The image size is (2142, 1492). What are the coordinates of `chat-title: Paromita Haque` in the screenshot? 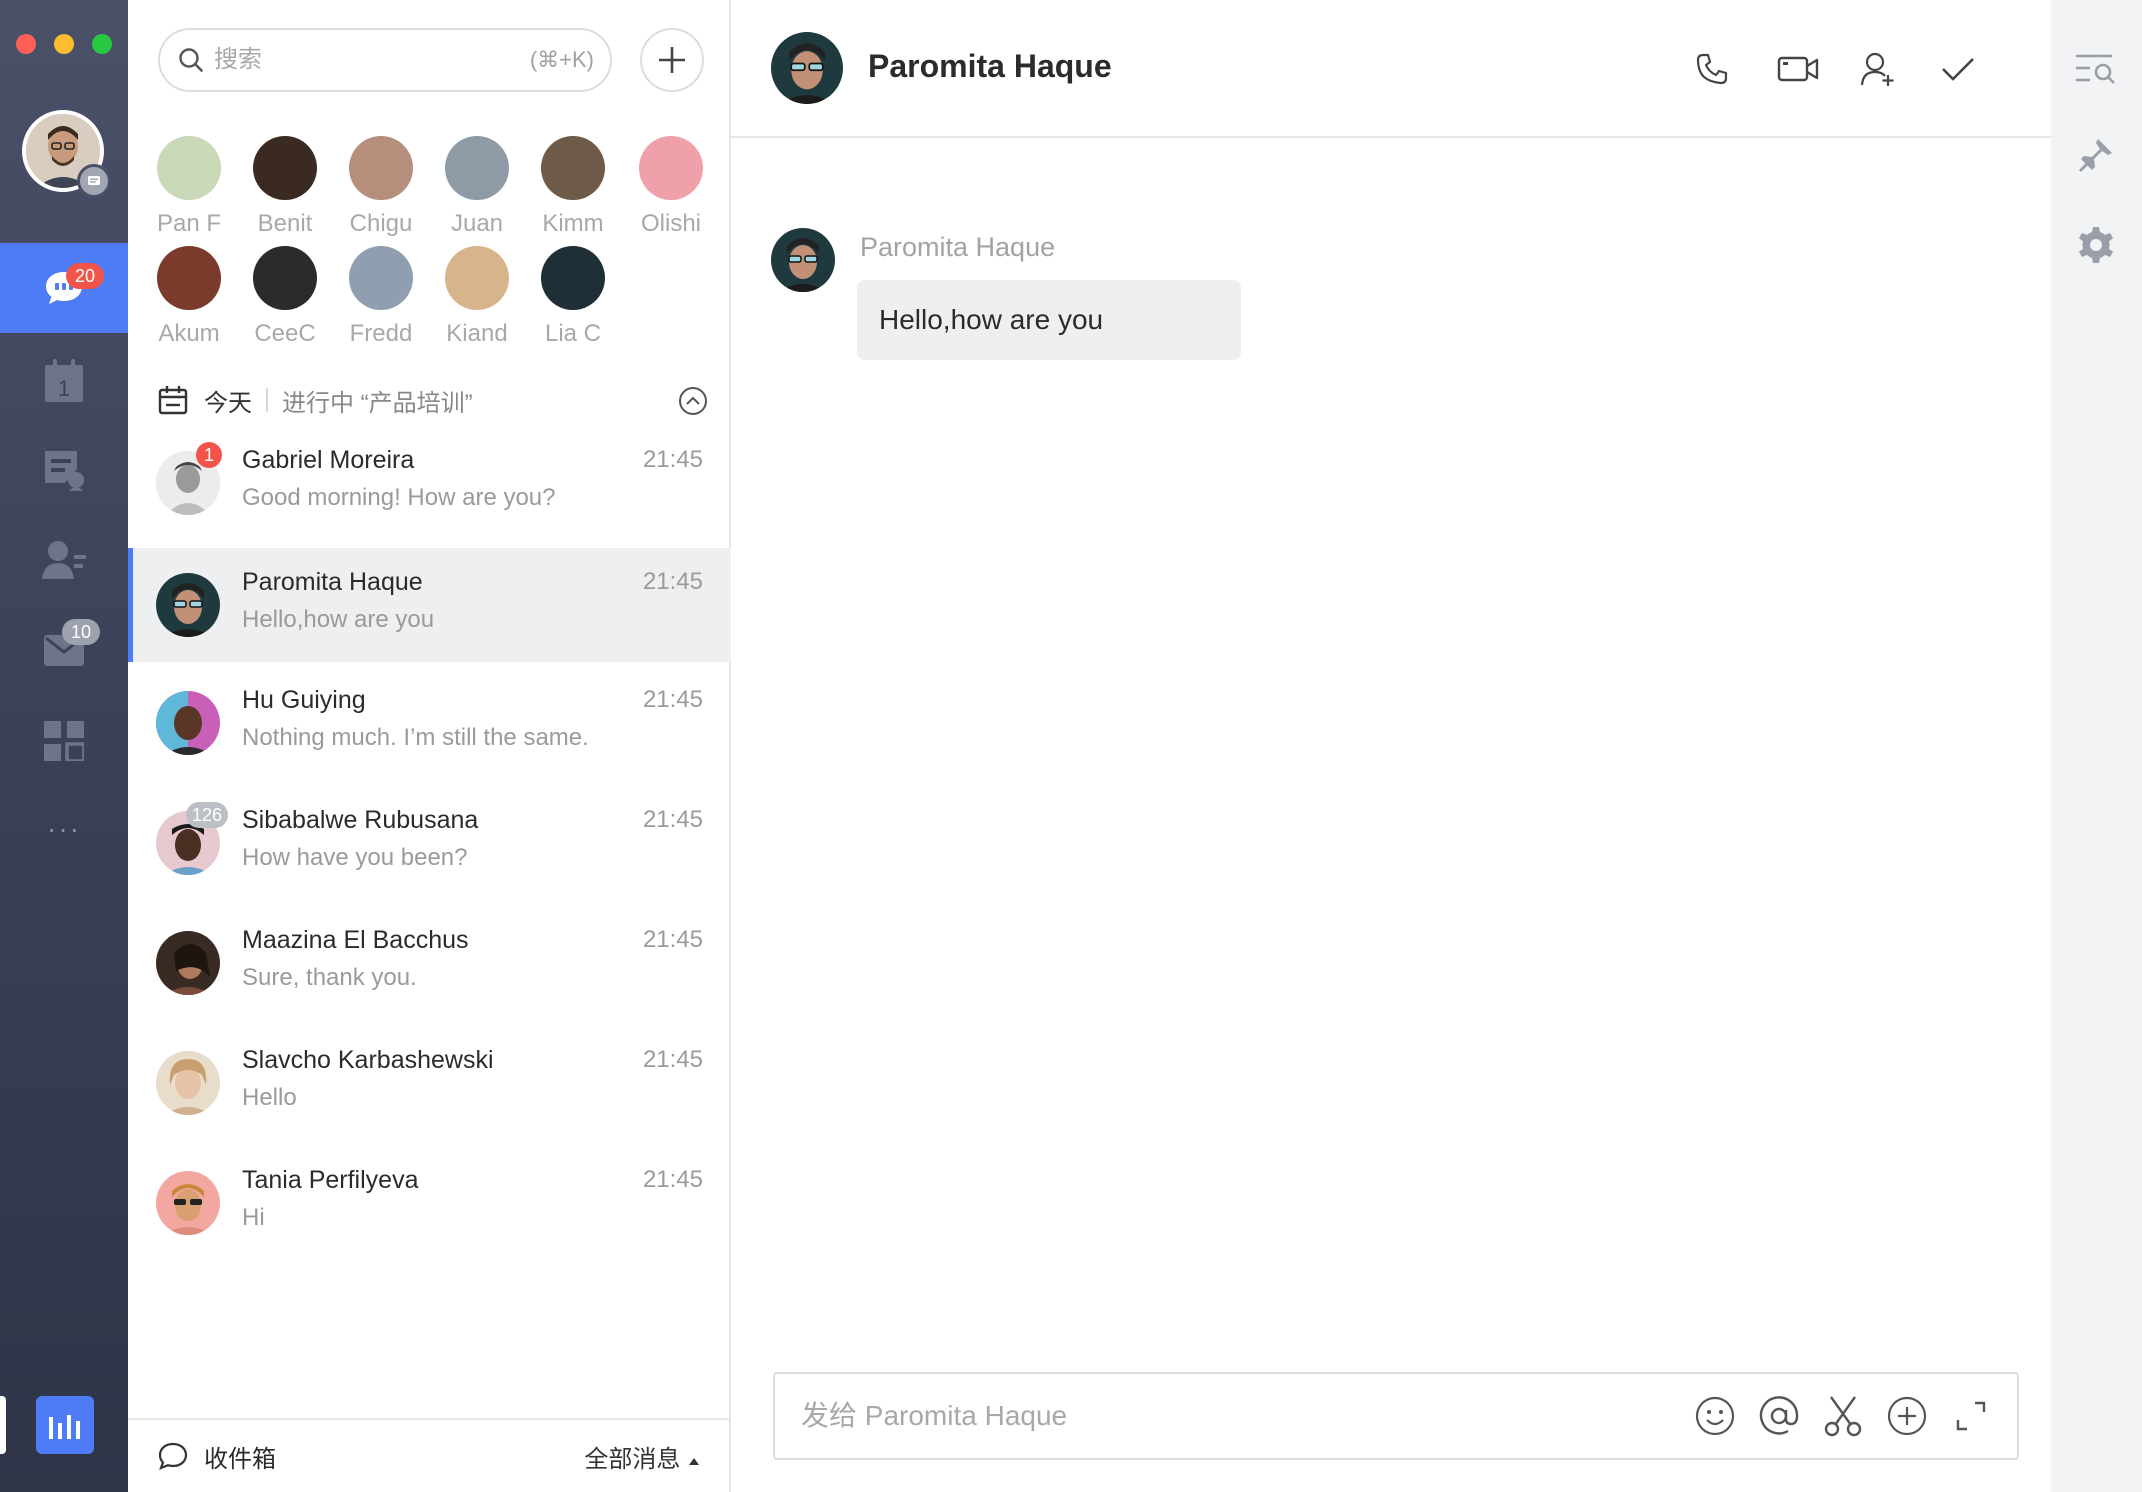 It's located at (990, 66).